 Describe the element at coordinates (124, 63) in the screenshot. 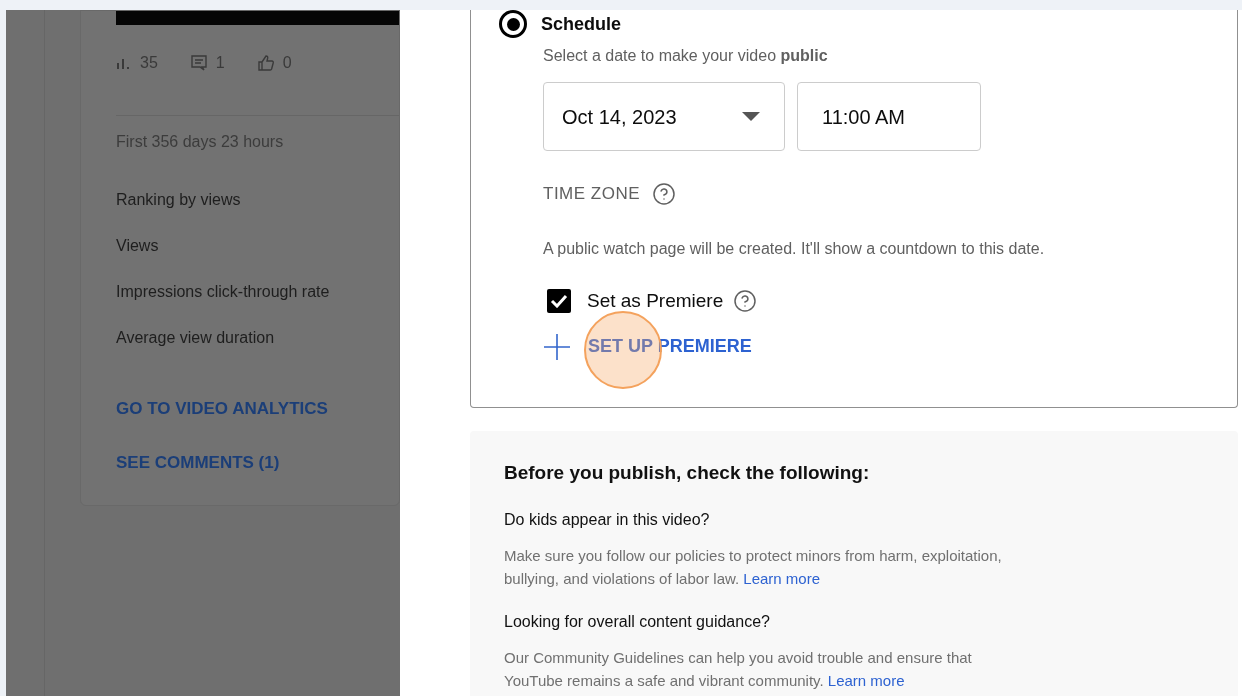

I see `bar-chart-icon` at that location.